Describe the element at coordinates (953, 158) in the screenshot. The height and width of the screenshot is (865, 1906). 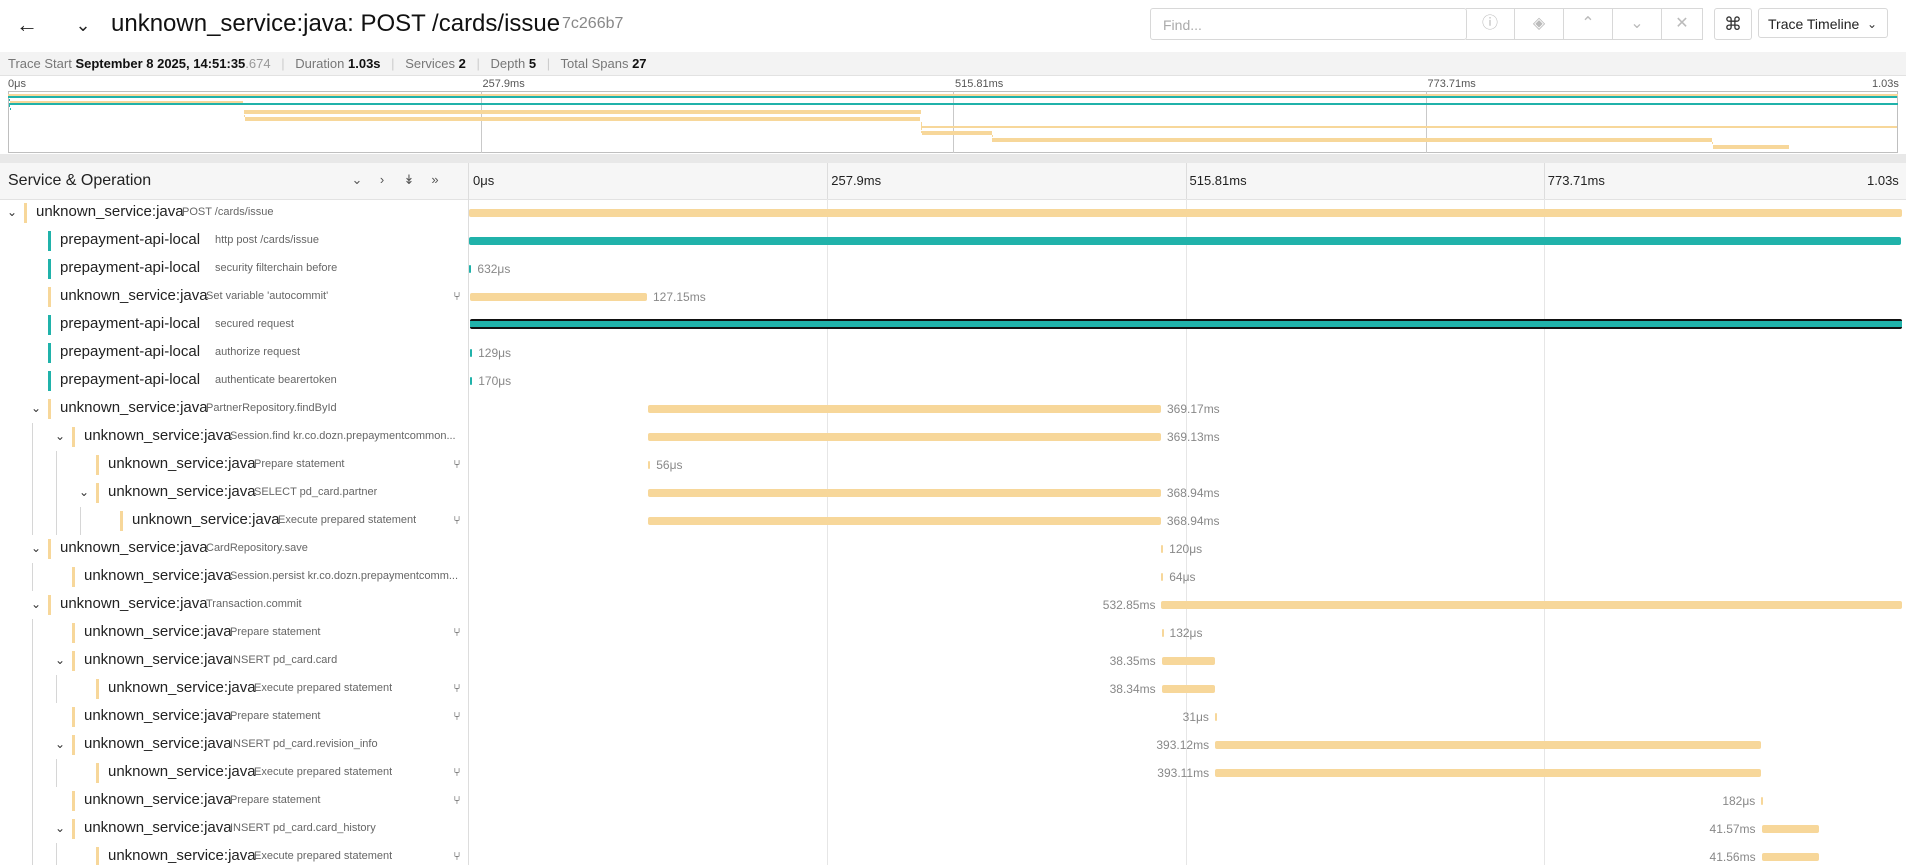
I see `resize-handle` at that location.